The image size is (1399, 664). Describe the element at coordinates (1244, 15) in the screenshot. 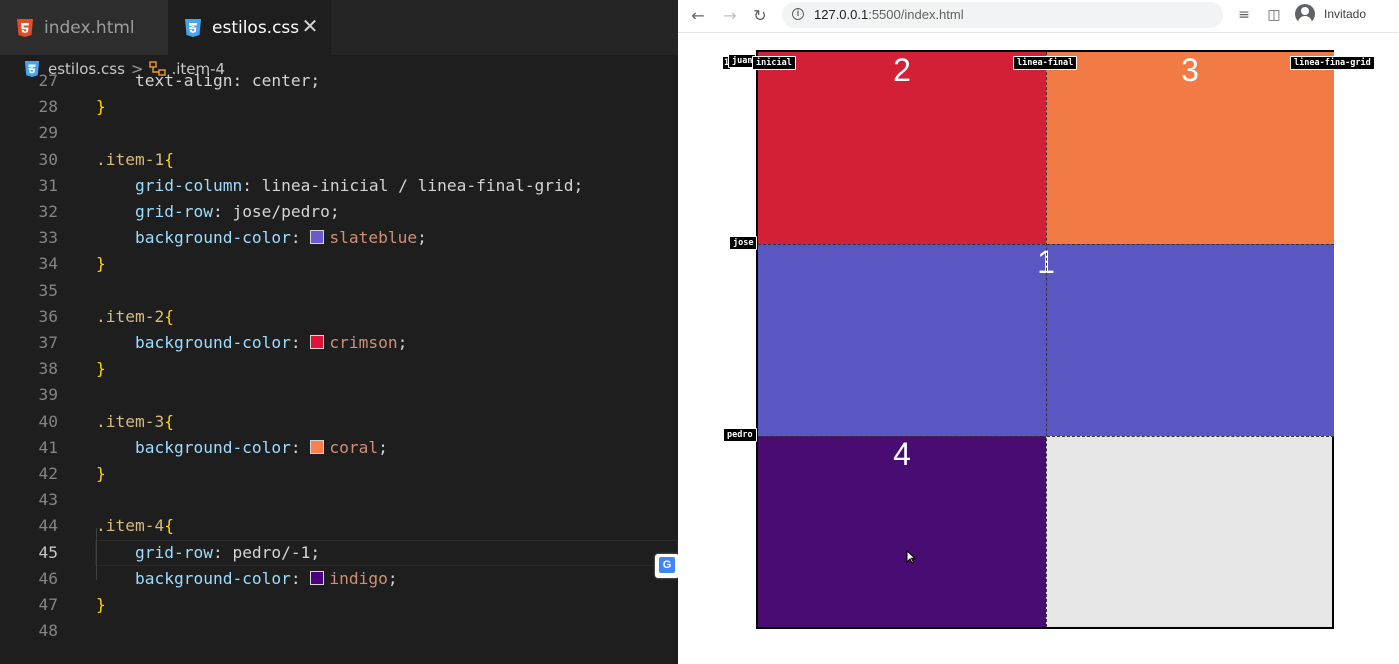

I see `media-control-icon: ≡` at that location.